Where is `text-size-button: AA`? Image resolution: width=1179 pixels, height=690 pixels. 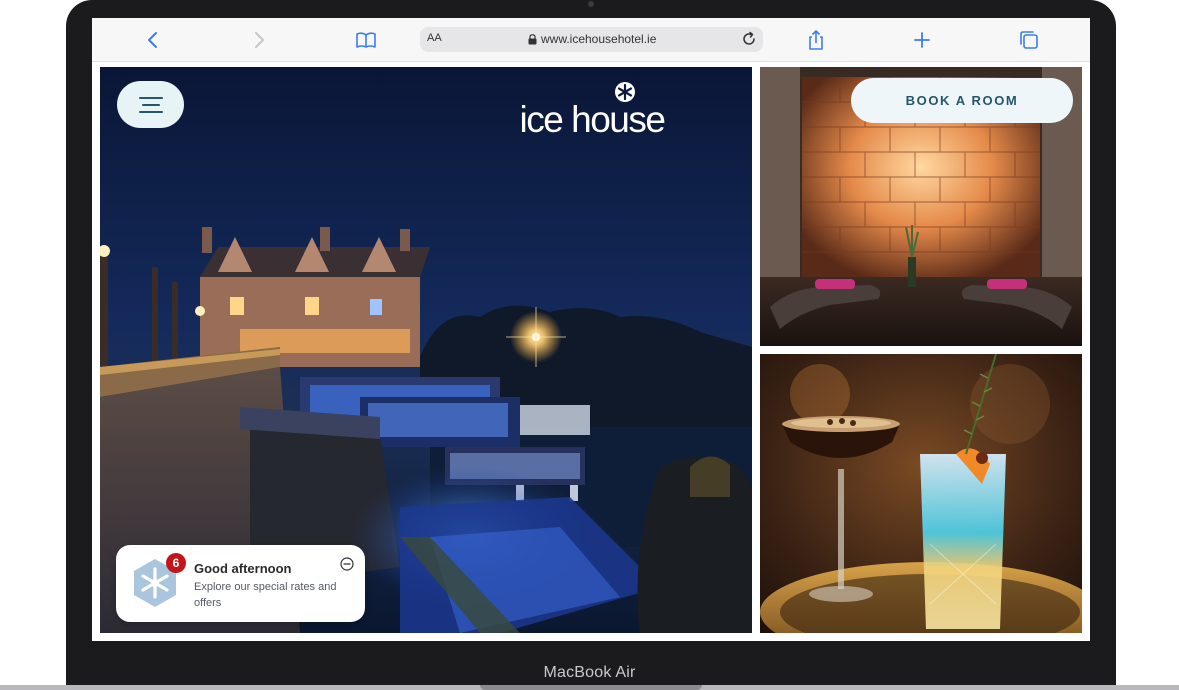 text-size-button: AA is located at coordinates (434, 38).